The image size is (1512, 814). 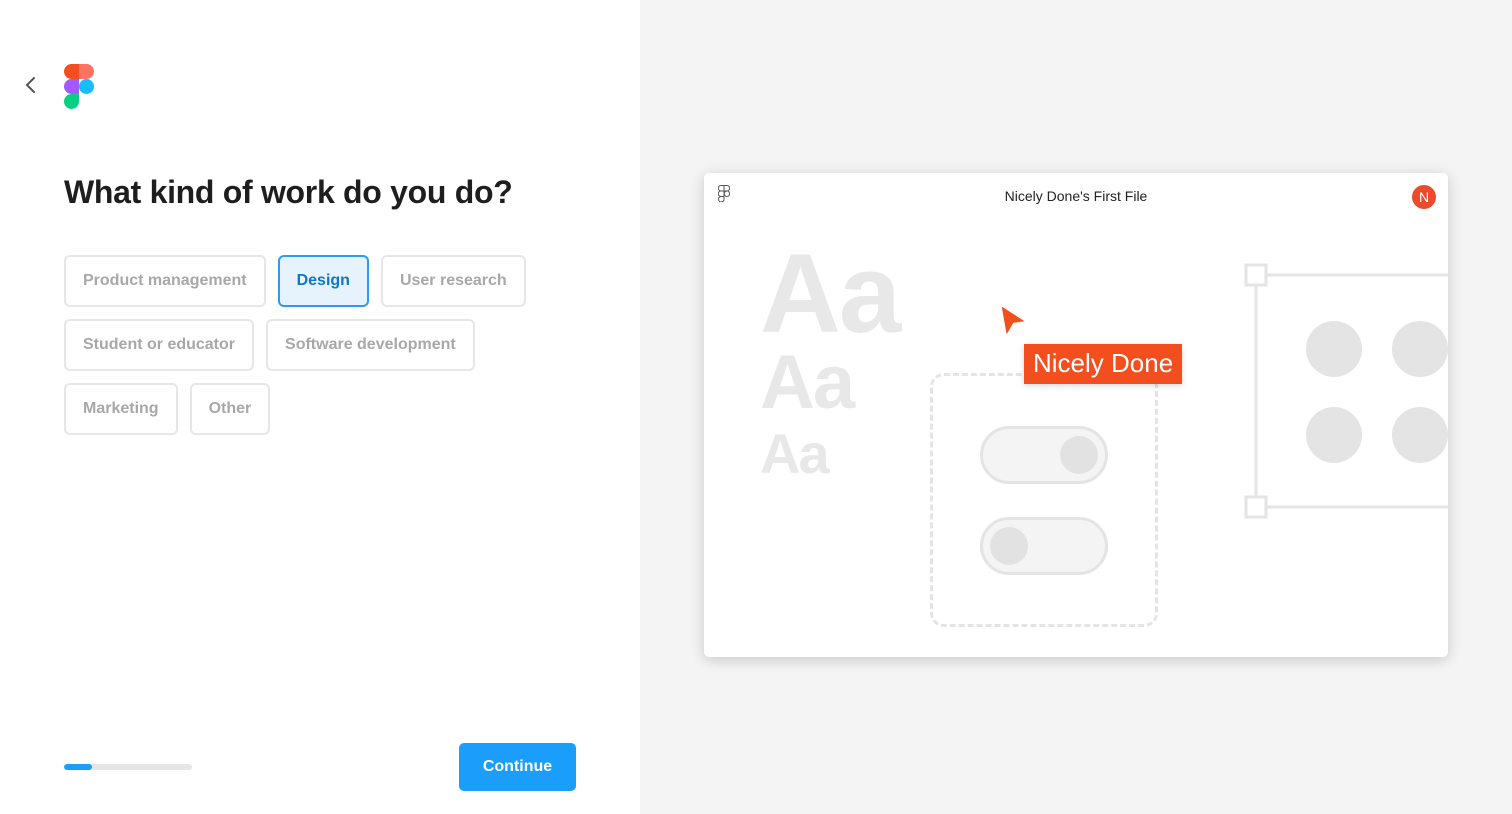 What do you see at coordinates (1076, 196) in the screenshot?
I see `file-title: Nicely Done's First File` at bounding box center [1076, 196].